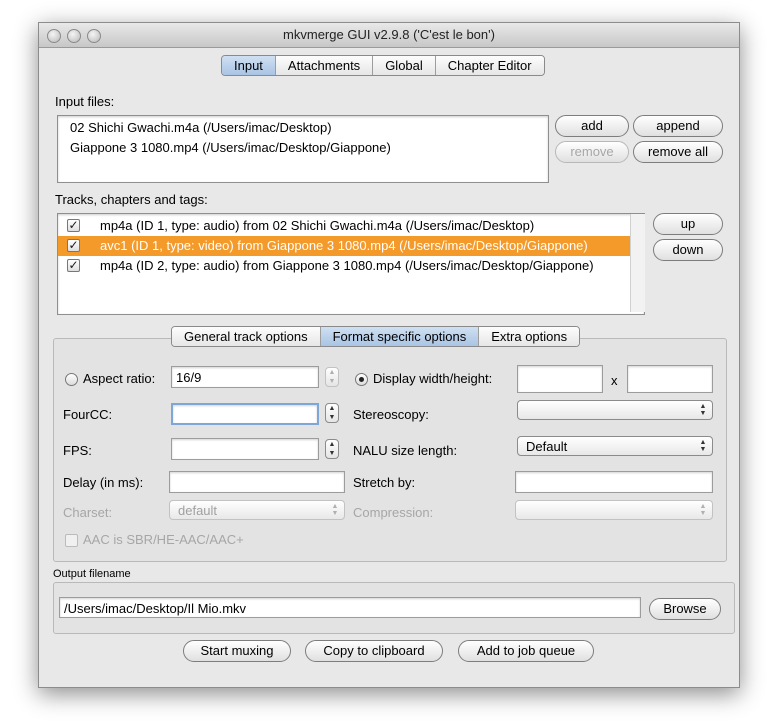  I want to click on down-button: down, so click(688, 250).